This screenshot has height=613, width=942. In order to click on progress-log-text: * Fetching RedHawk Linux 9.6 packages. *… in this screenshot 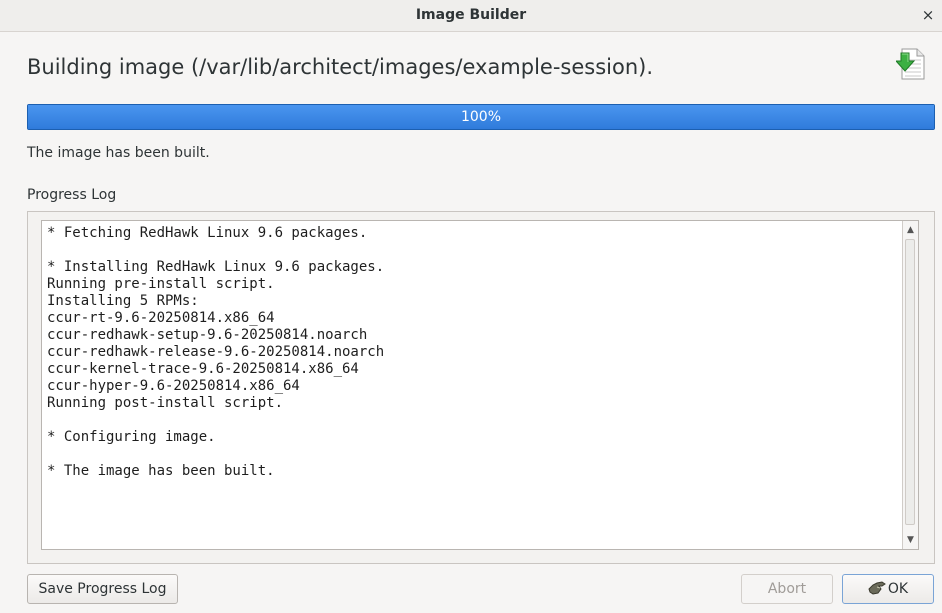, I will do `click(216, 352)`.